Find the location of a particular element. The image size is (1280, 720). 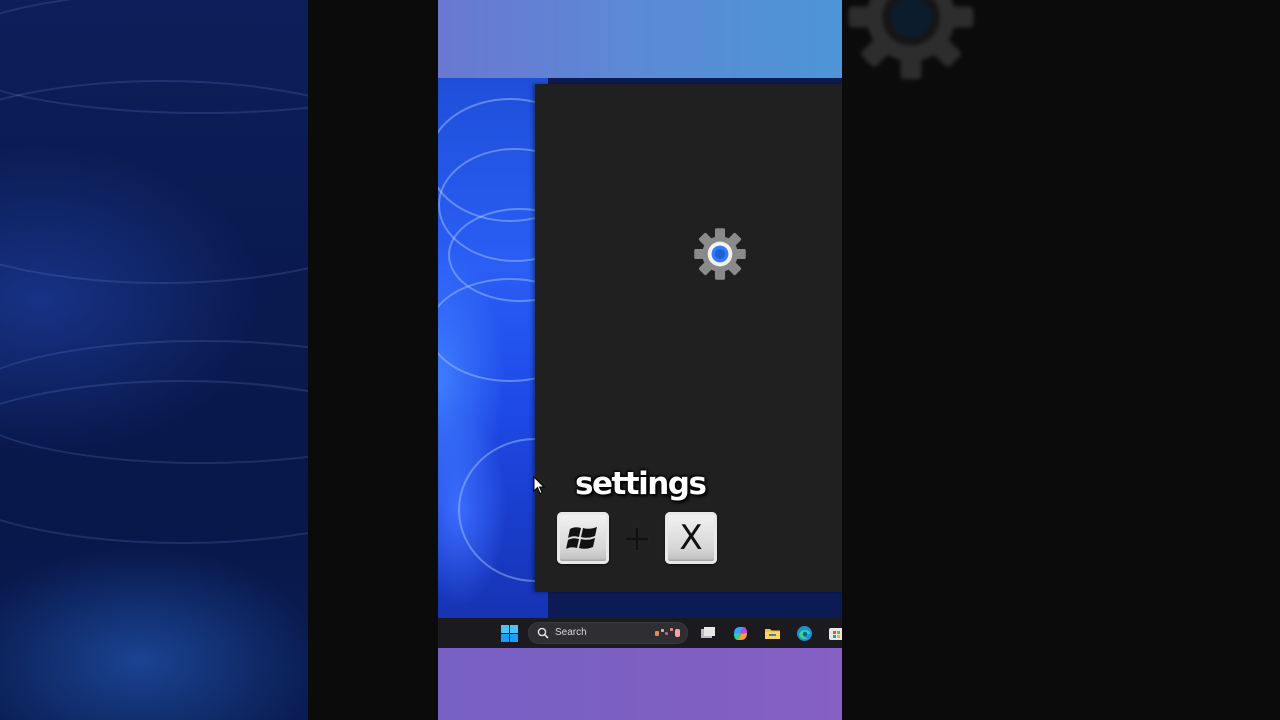

store-icon is located at coordinates (835, 633).